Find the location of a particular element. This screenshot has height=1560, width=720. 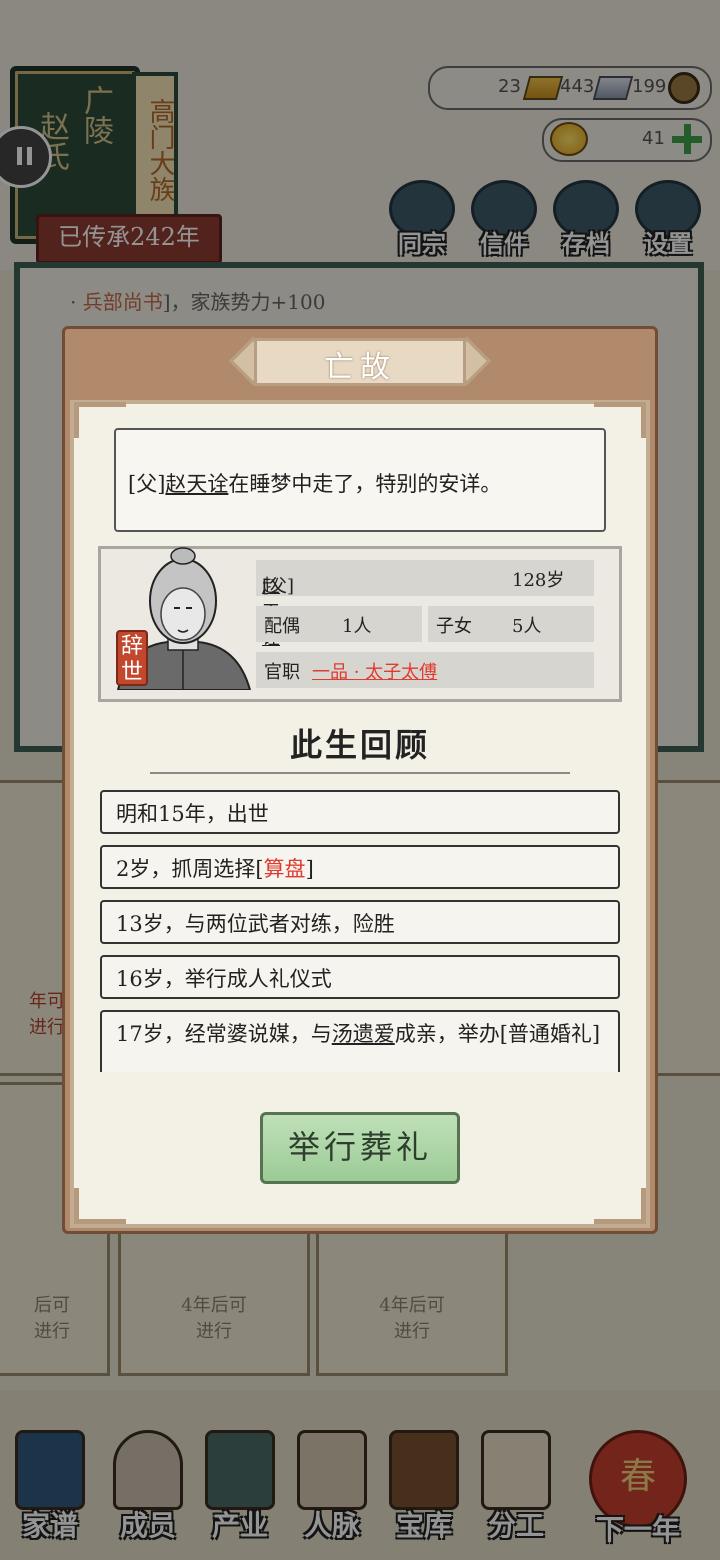

section-divider is located at coordinates (360, 773).